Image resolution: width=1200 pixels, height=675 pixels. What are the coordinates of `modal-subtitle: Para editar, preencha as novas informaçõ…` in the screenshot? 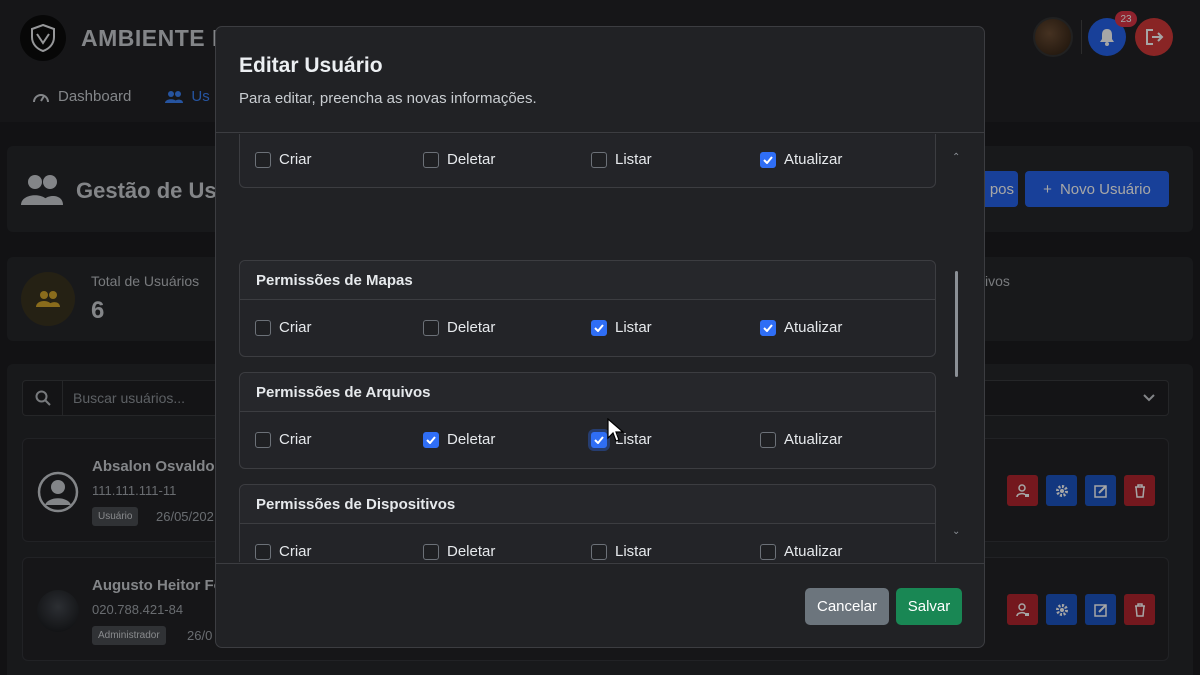 It's located at (388, 98).